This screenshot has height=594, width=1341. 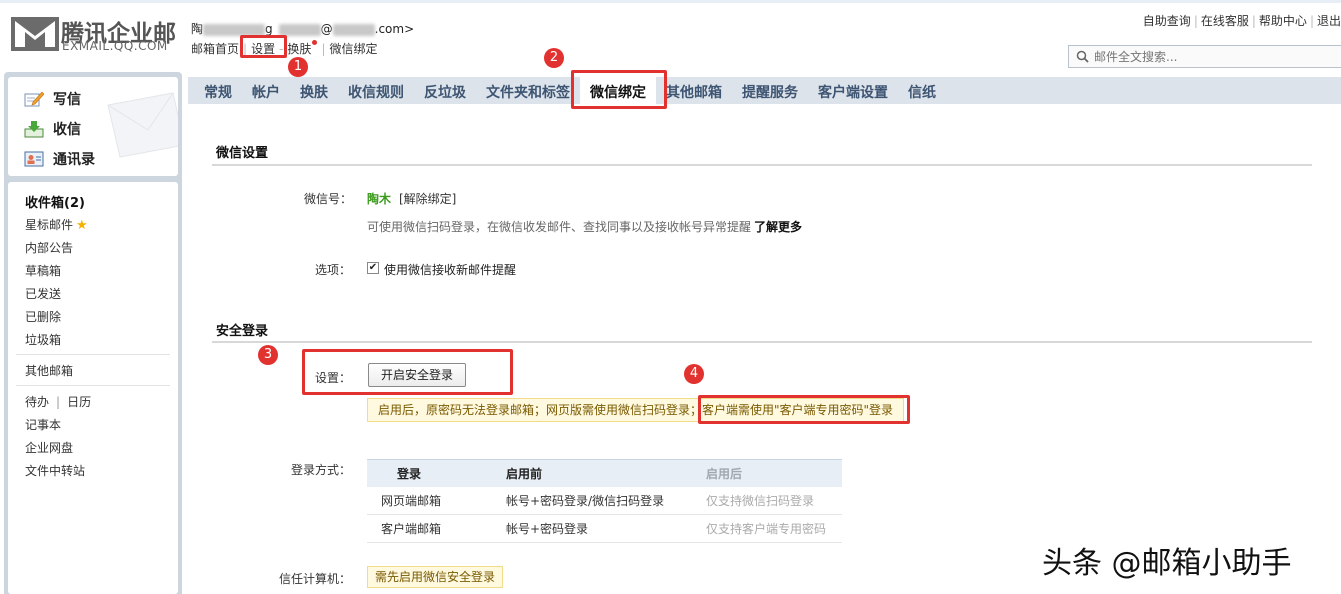 I want to click on tab-receive-rules: 收信规则, so click(x=376, y=92).